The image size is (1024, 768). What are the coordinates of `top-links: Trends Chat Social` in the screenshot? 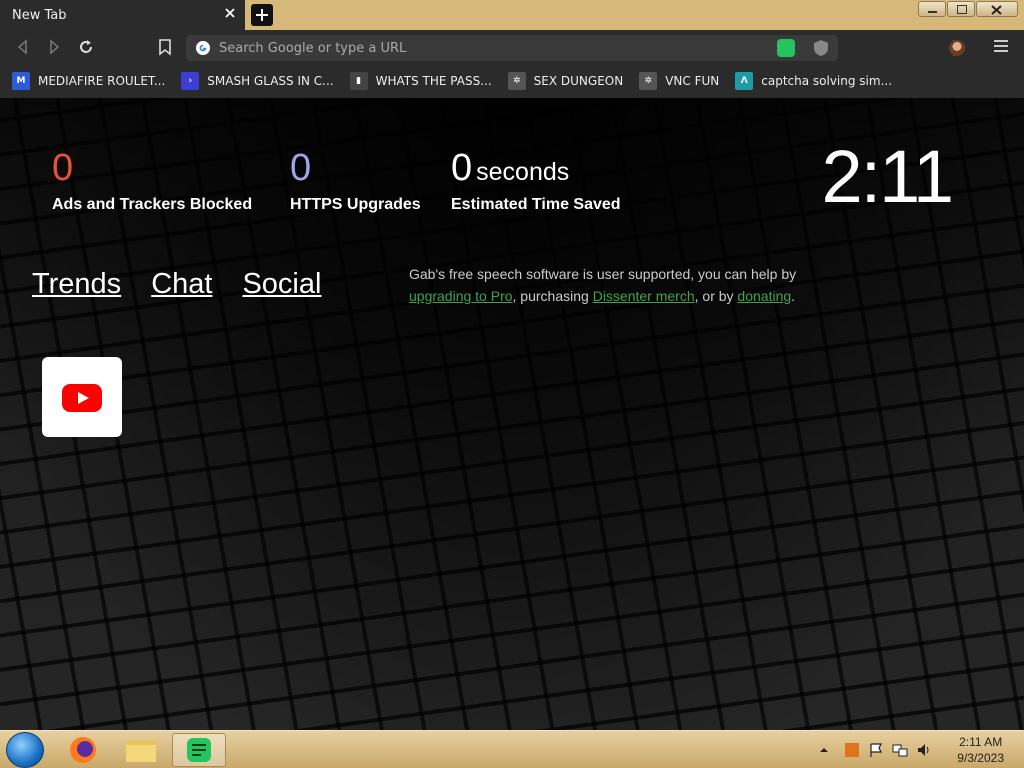 It's located at (191, 284).